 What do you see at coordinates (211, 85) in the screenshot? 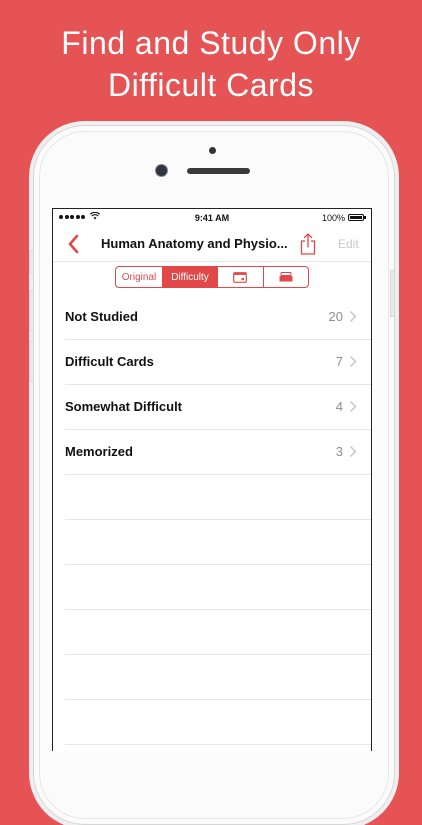
I see `headline-line-2: Difficult Cards` at bounding box center [211, 85].